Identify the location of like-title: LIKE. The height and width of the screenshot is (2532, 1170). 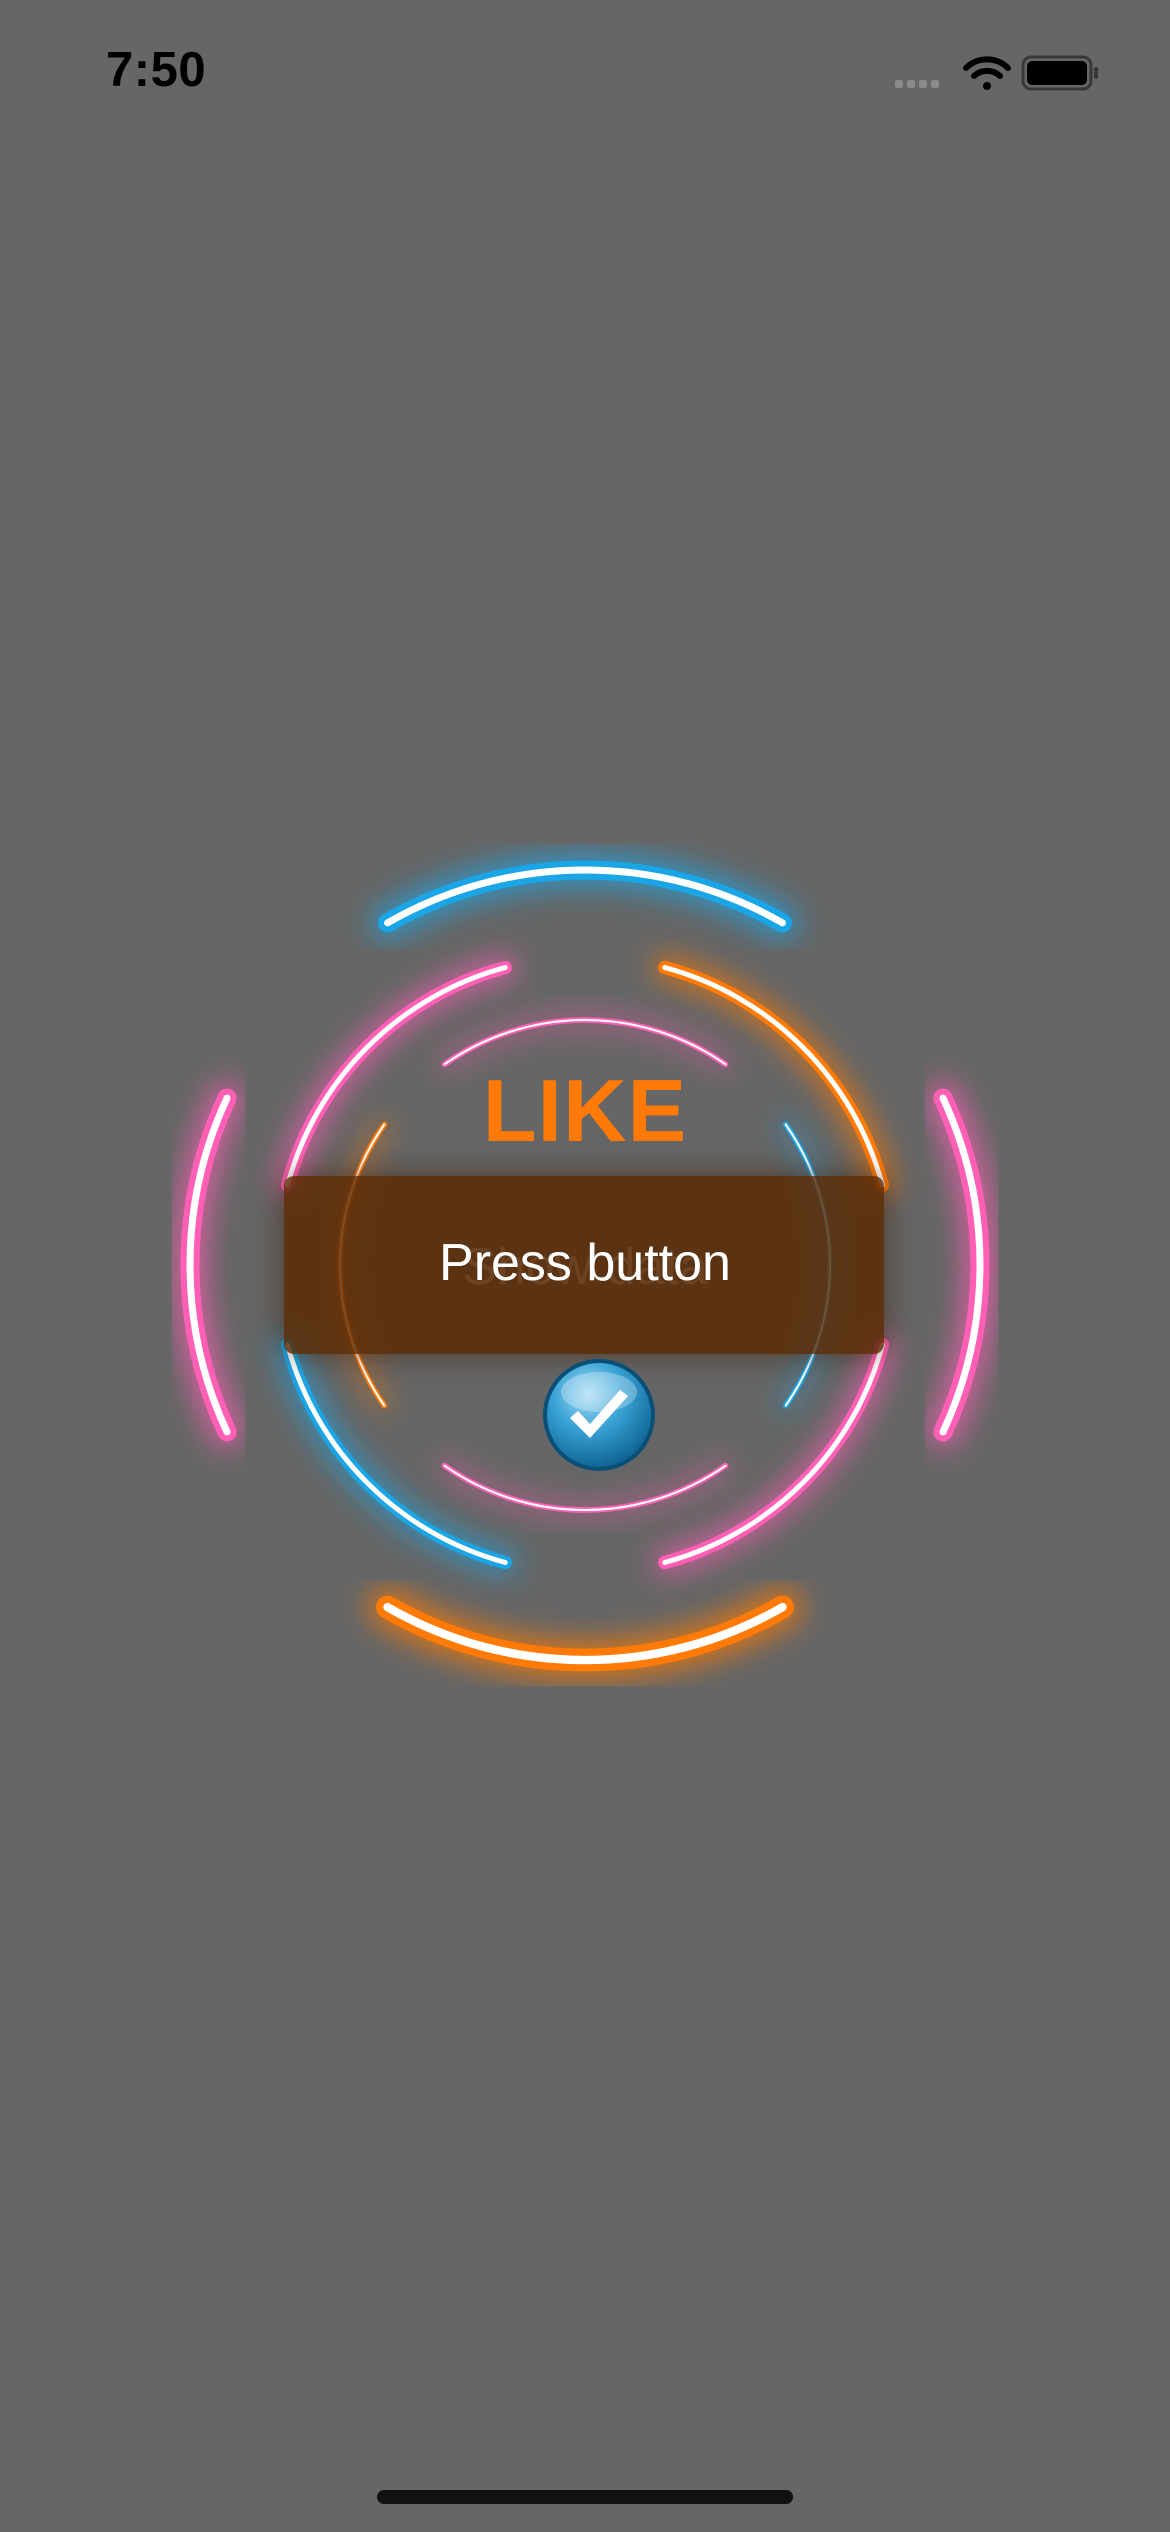
(585, 1110).